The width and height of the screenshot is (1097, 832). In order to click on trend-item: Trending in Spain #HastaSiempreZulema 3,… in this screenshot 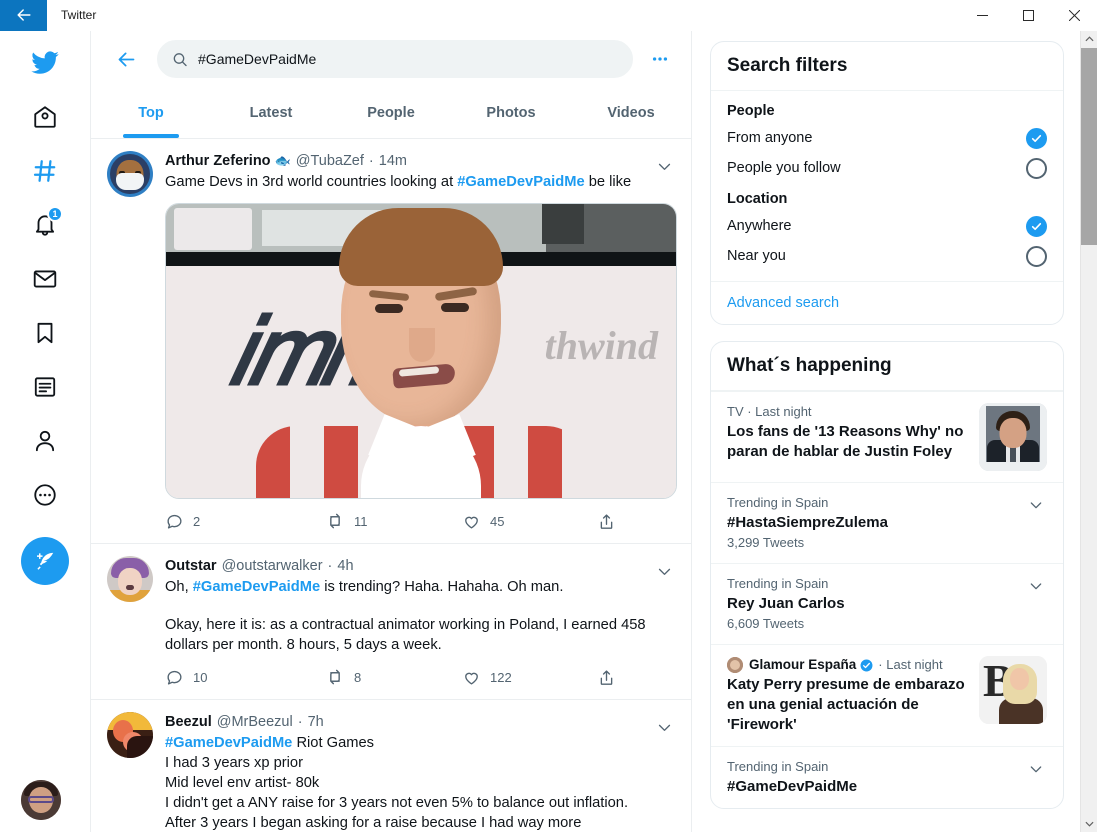, I will do `click(887, 522)`.